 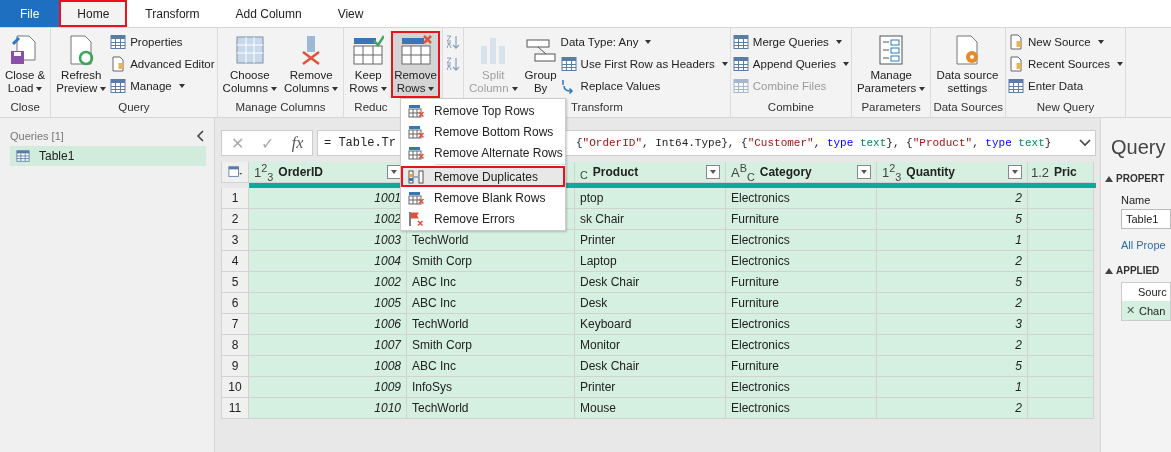 I want to click on name-field: Table1, so click(x=1146, y=219).